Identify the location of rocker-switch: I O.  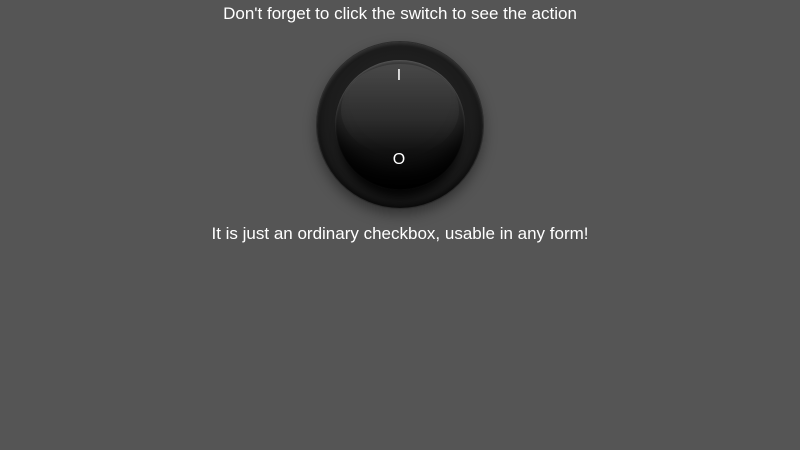
(400, 125).